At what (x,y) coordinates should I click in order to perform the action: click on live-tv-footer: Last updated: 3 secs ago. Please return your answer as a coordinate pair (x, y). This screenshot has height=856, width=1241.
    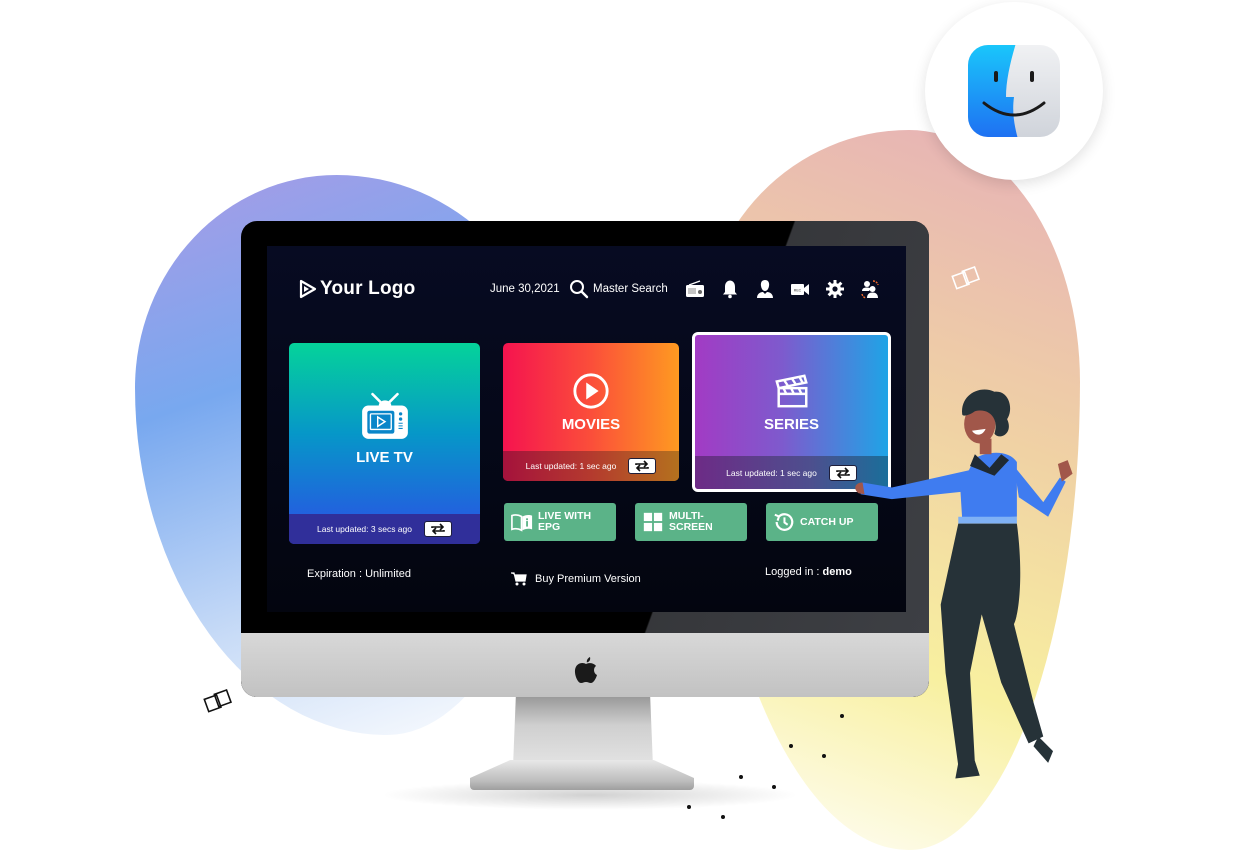
    Looking at the image, I should click on (384, 529).